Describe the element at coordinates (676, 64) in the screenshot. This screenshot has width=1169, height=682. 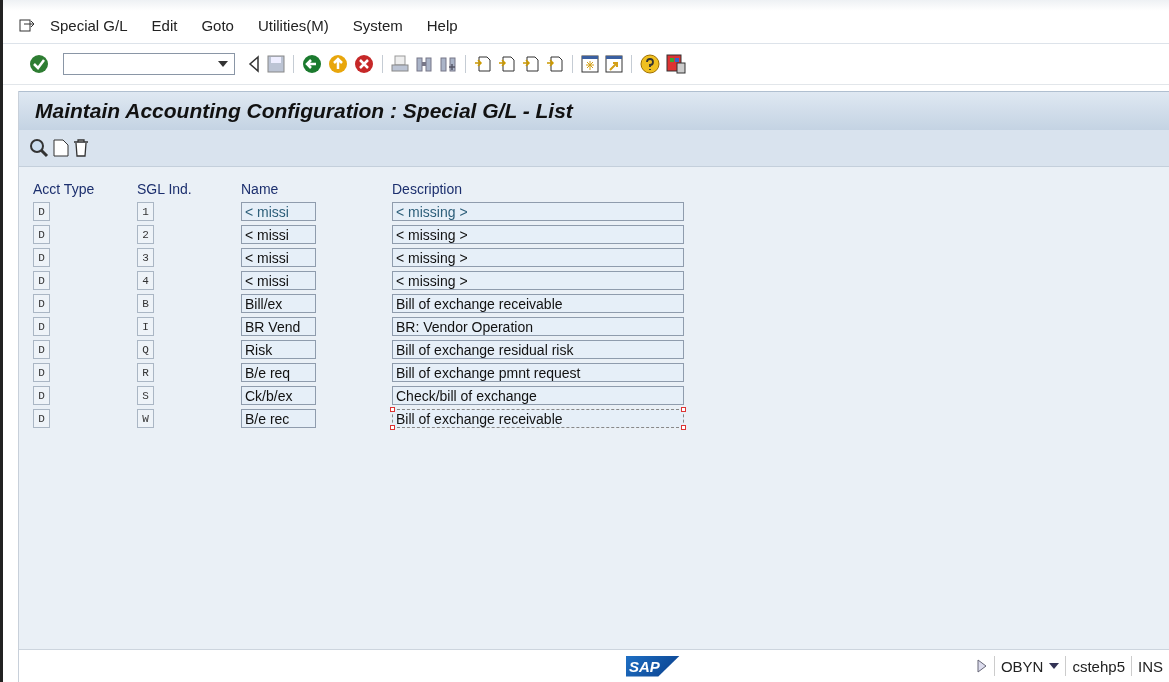
I see `layout-settings-icon` at that location.